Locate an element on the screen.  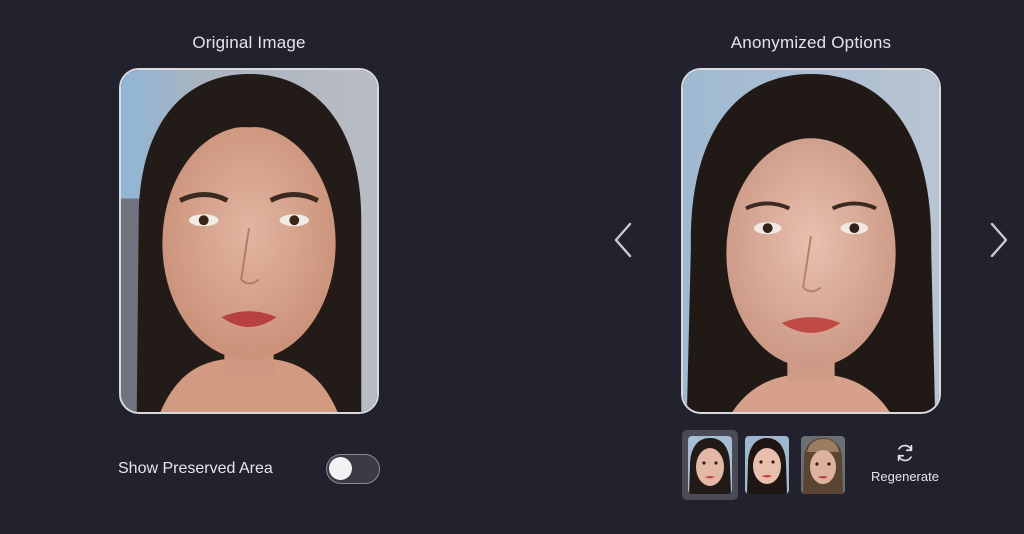
show-preserved-area-label: Show Preserved Area is located at coordinates (195, 468).